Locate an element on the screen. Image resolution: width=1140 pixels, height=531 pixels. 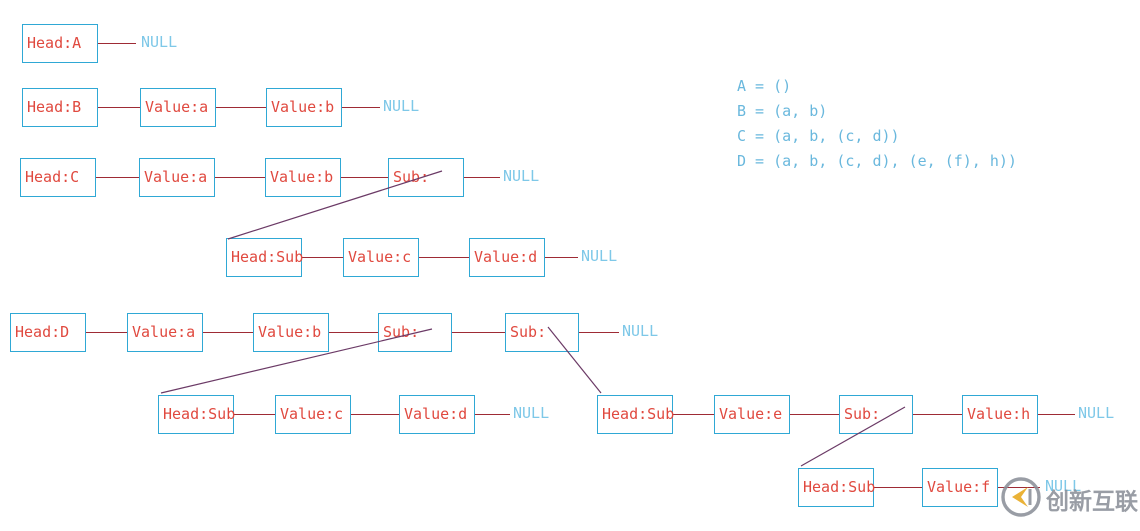
list-expression-line: D = (a, b, (c, d), (e, (f), h)) is located at coordinates (877, 161).